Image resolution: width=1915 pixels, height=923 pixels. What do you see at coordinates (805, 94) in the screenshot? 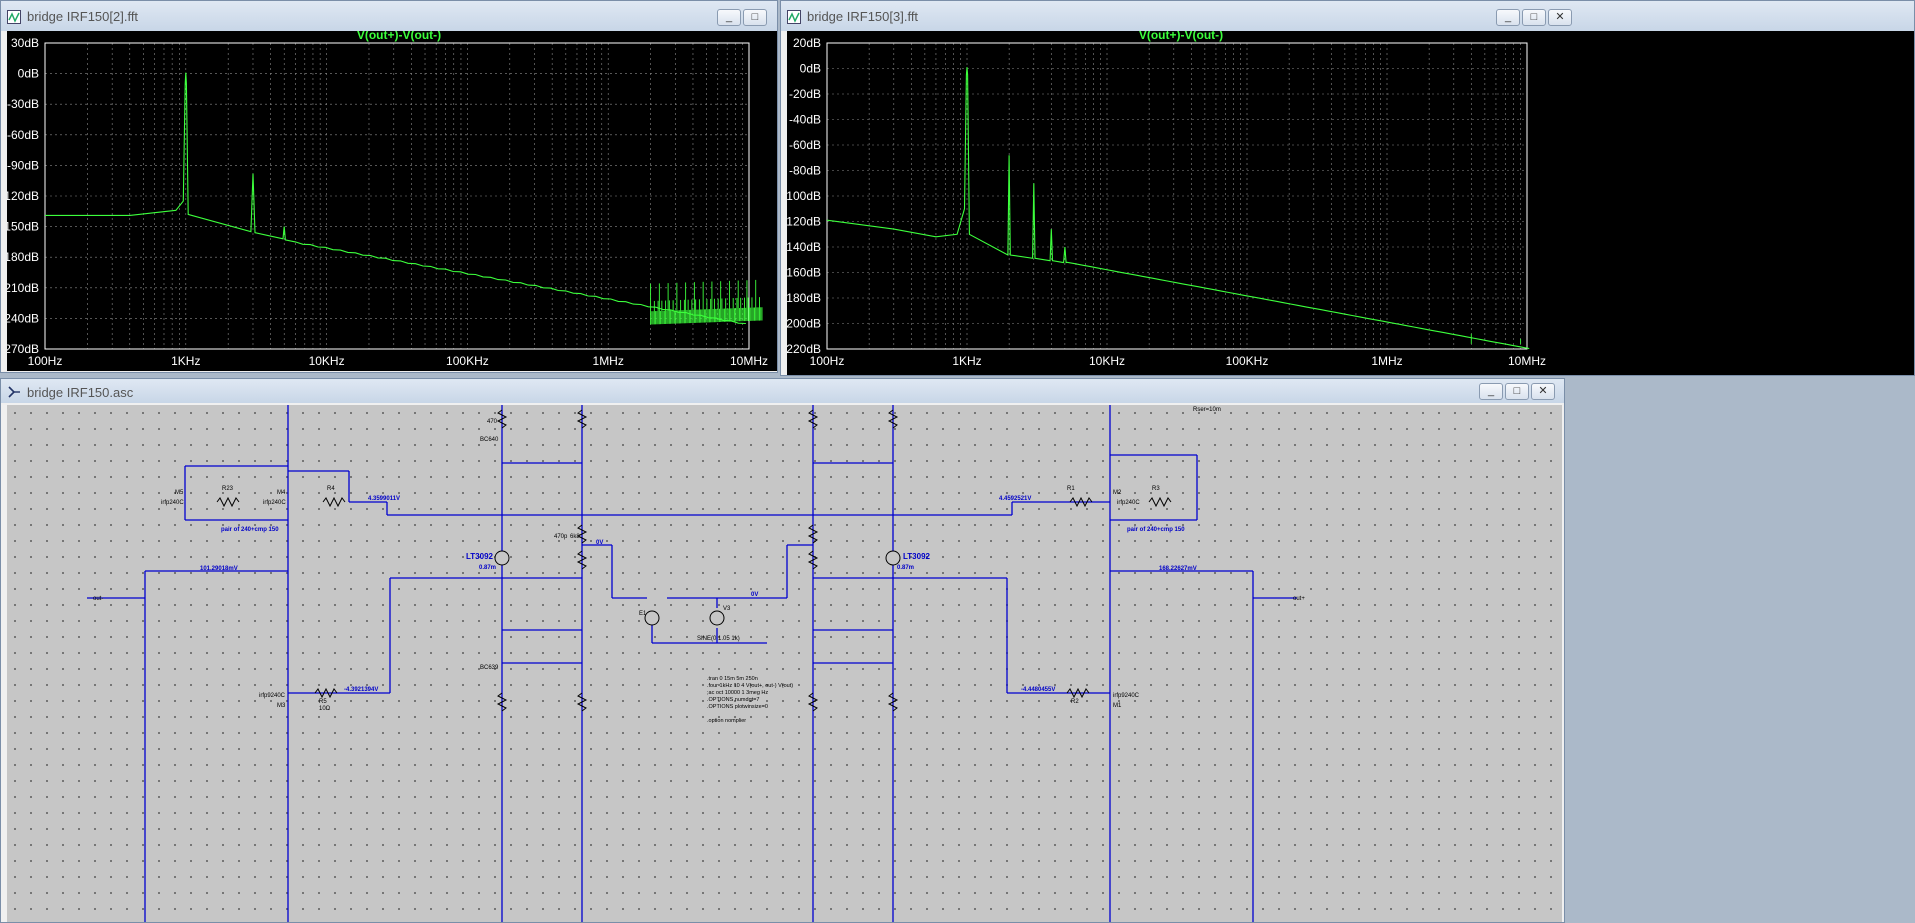
I see `y-tick-label: -20dB` at bounding box center [805, 94].